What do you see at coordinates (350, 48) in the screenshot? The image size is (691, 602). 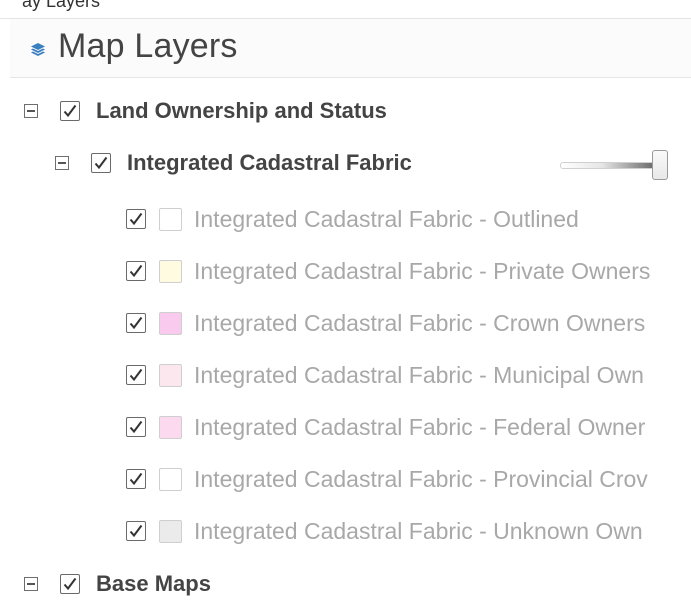 I see `panel-header: Map Layers` at bounding box center [350, 48].